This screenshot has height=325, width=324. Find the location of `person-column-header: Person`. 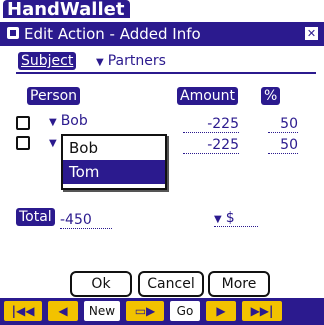

person-column-header: Person is located at coordinates (54, 96).